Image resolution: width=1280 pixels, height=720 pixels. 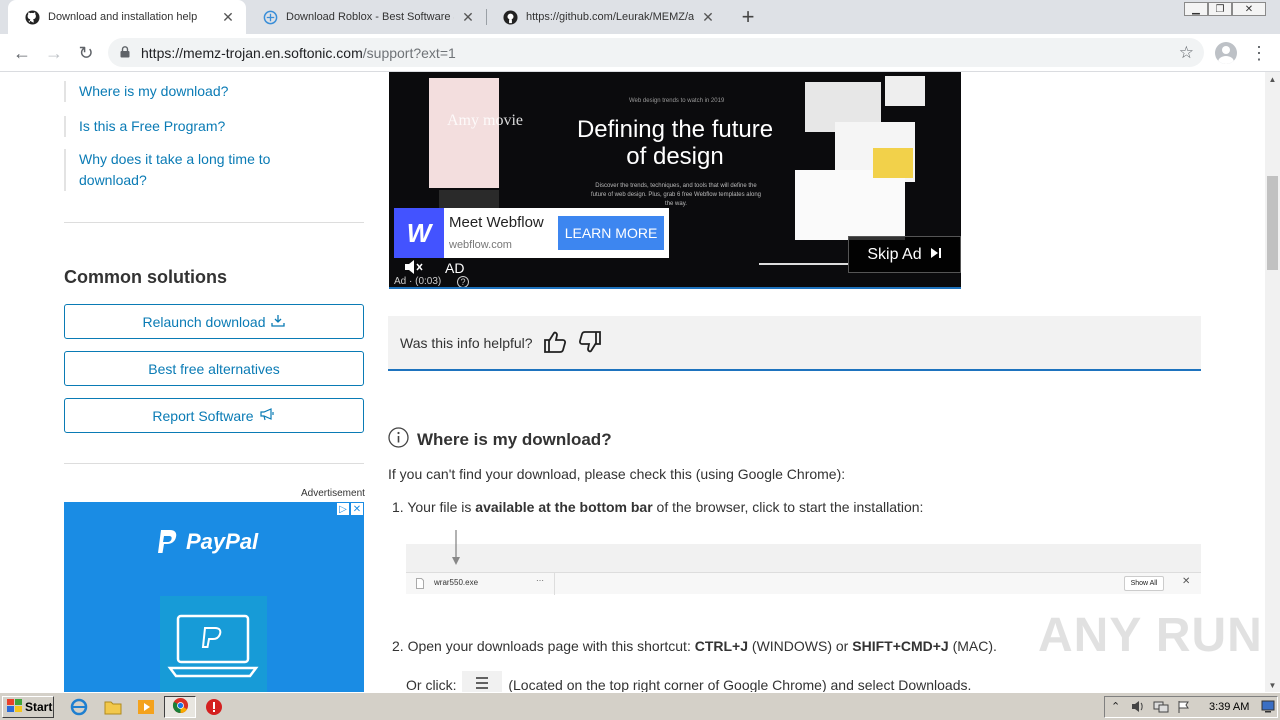 I want to click on best-free-alternatives-button: Best free alternatives, so click(x=214, y=368).